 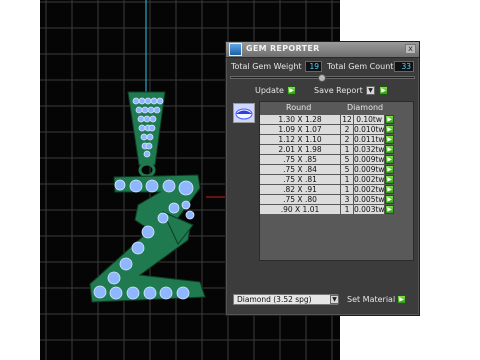 What do you see at coordinates (147, 170) in the screenshot?
I see `jump-ring` at bounding box center [147, 170].